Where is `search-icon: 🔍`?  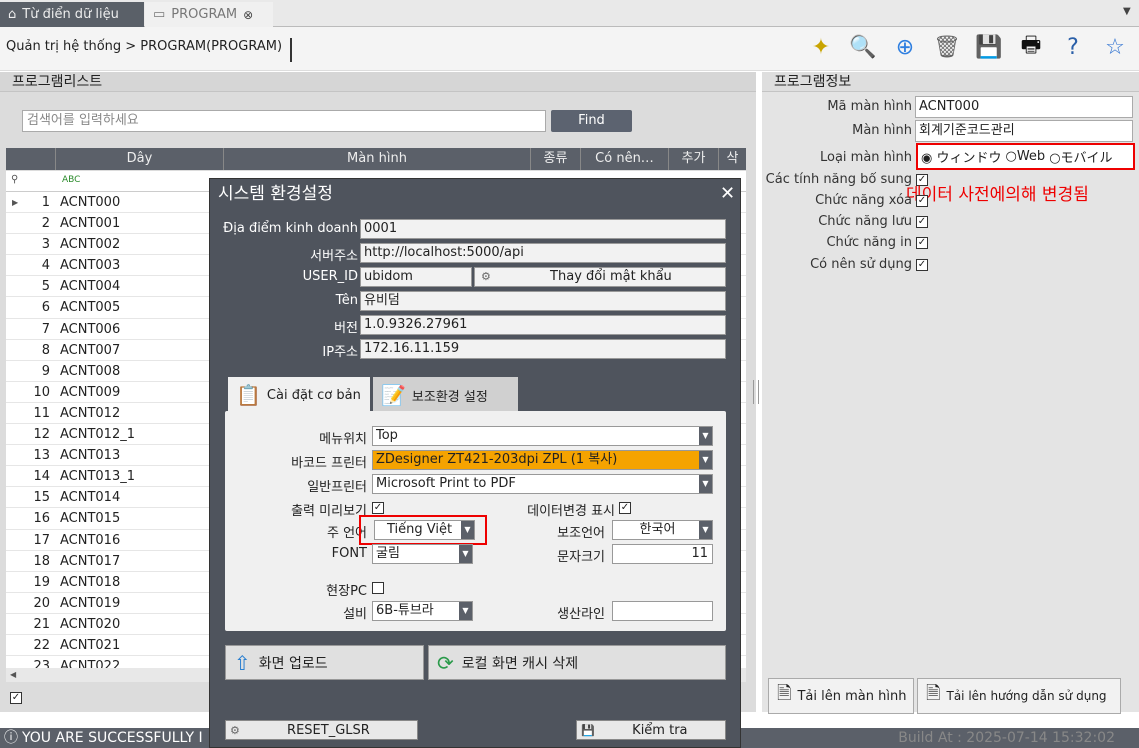
search-icon: 🔍 is located at coordinates (863, 47).